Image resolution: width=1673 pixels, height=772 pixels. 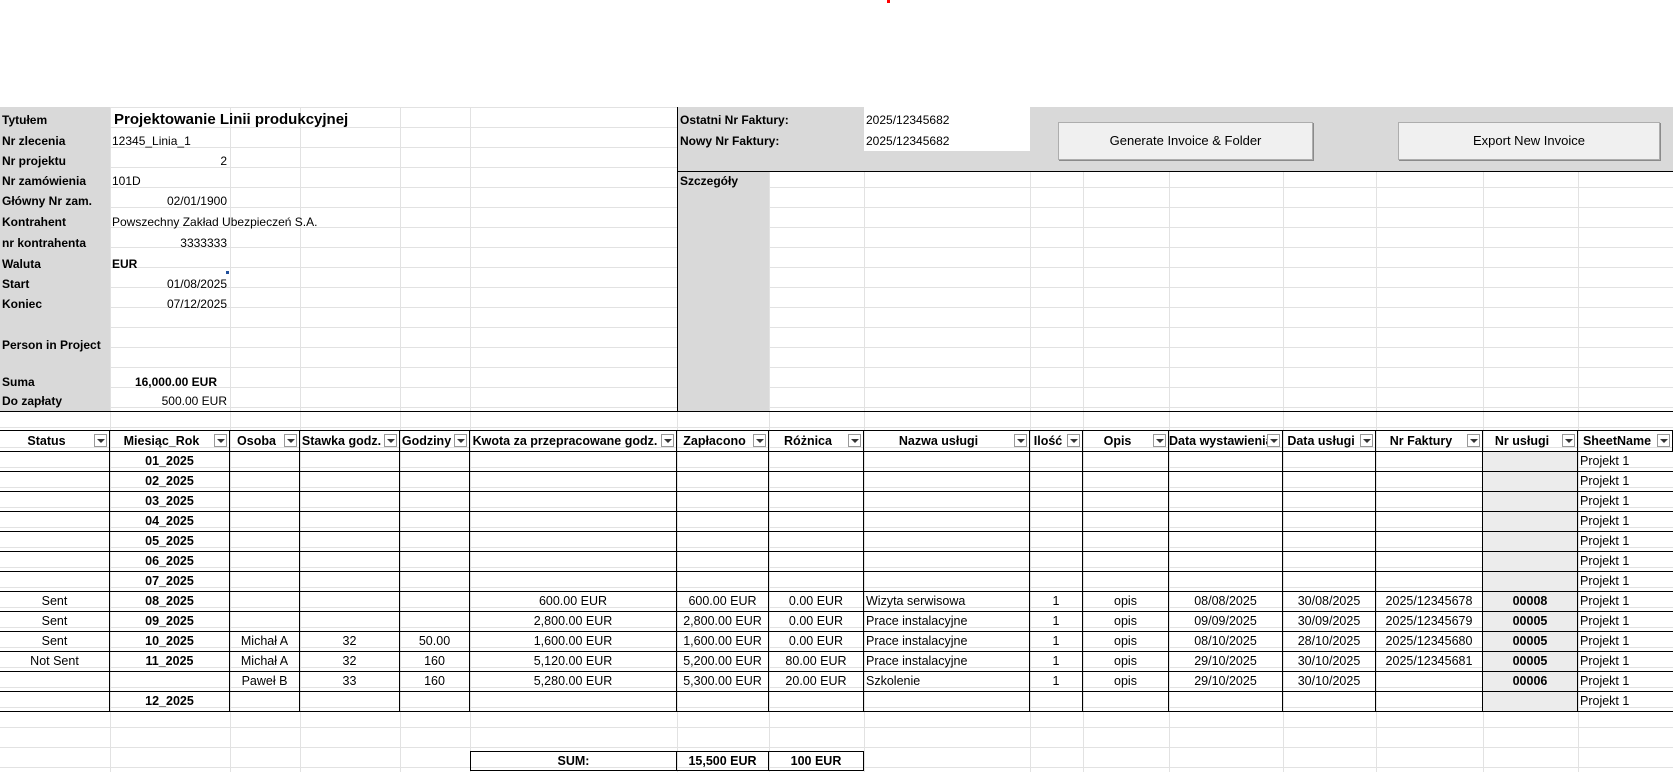 What do you see at coordinates (723, 622) in the screenshot?
I see `cell-zaplacono: 2,800.00 EUR` at bounding box center [723, 622].